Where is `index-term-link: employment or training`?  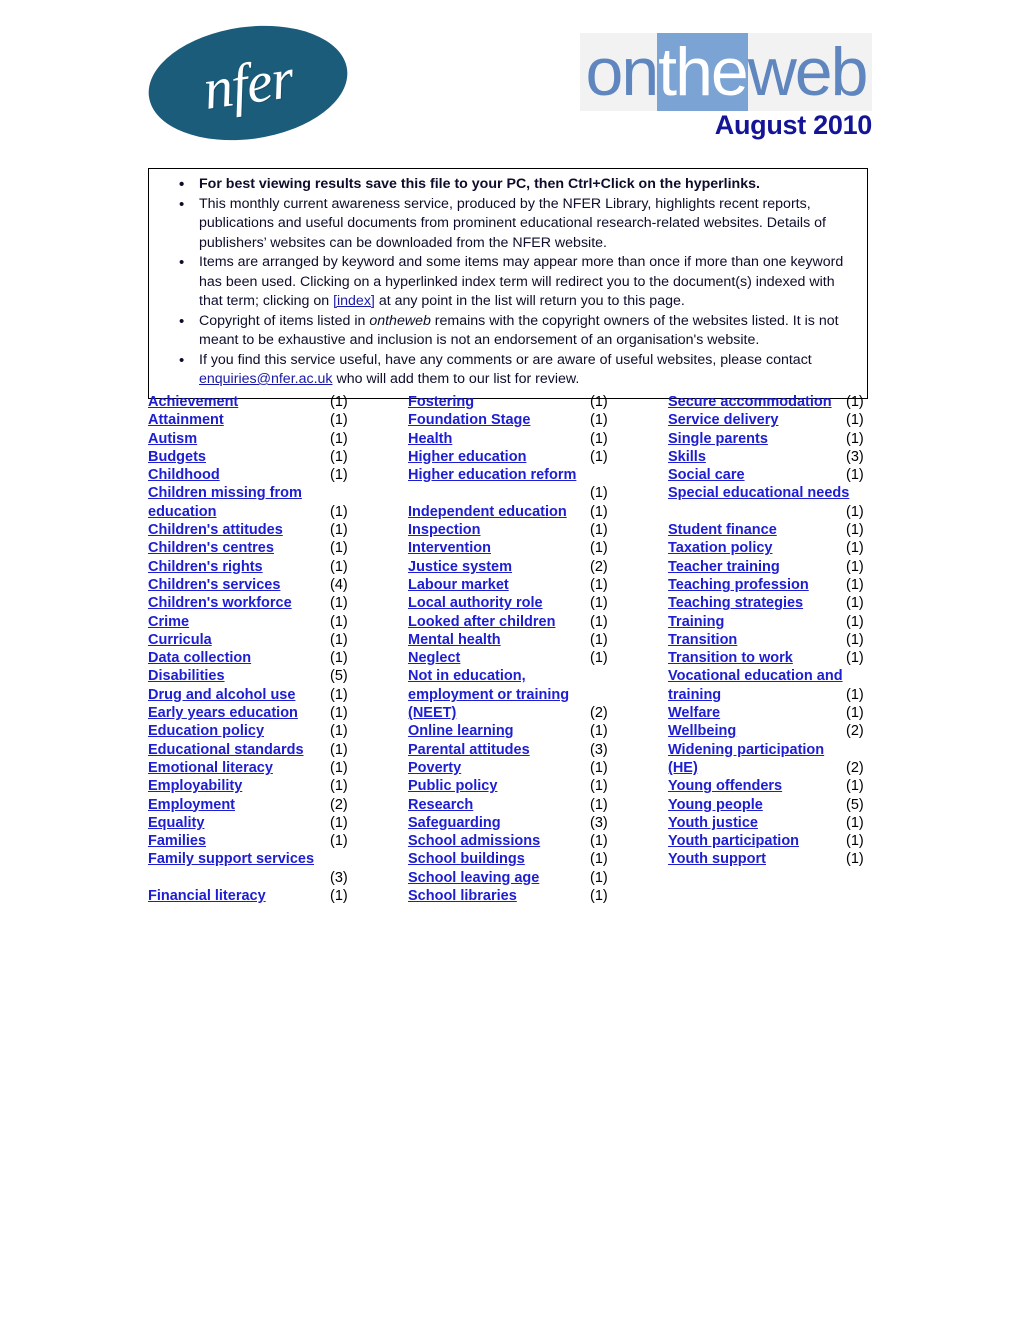 index-term-link: employment or training is located at coordinates (488, 695).